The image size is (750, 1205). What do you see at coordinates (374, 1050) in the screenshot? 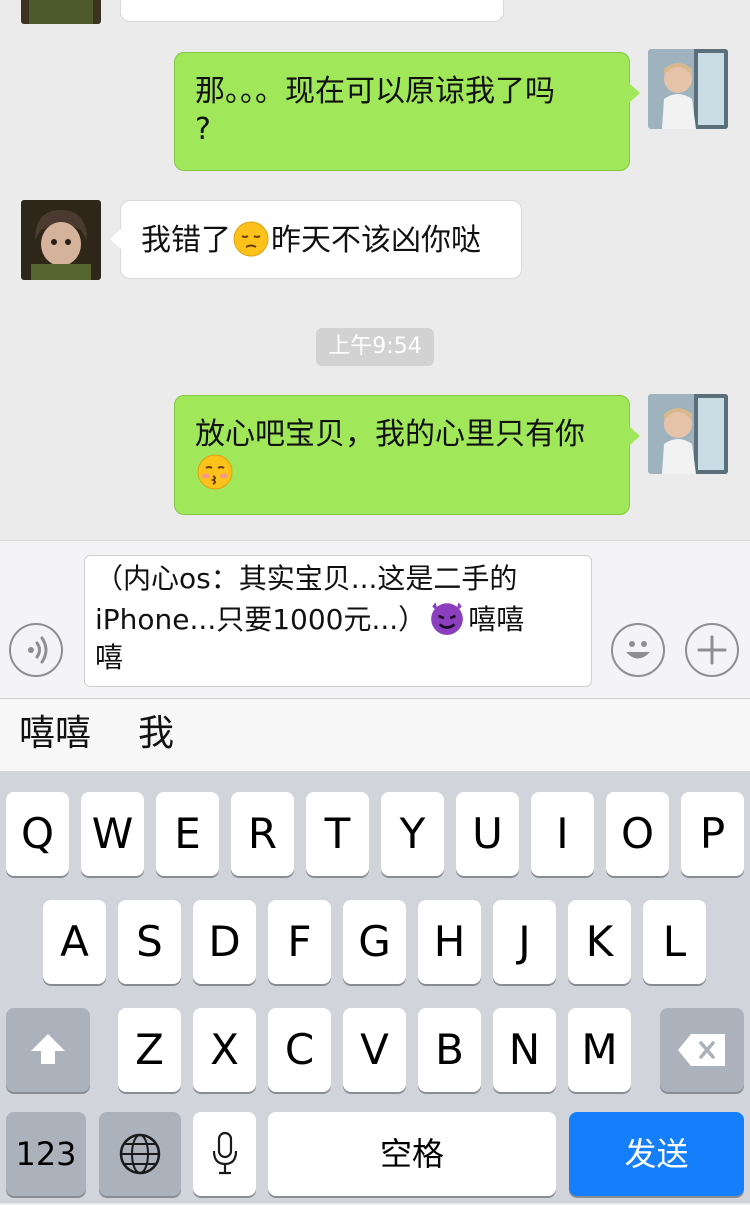
I see `key-v: V` at bounding box center [374, 1050].